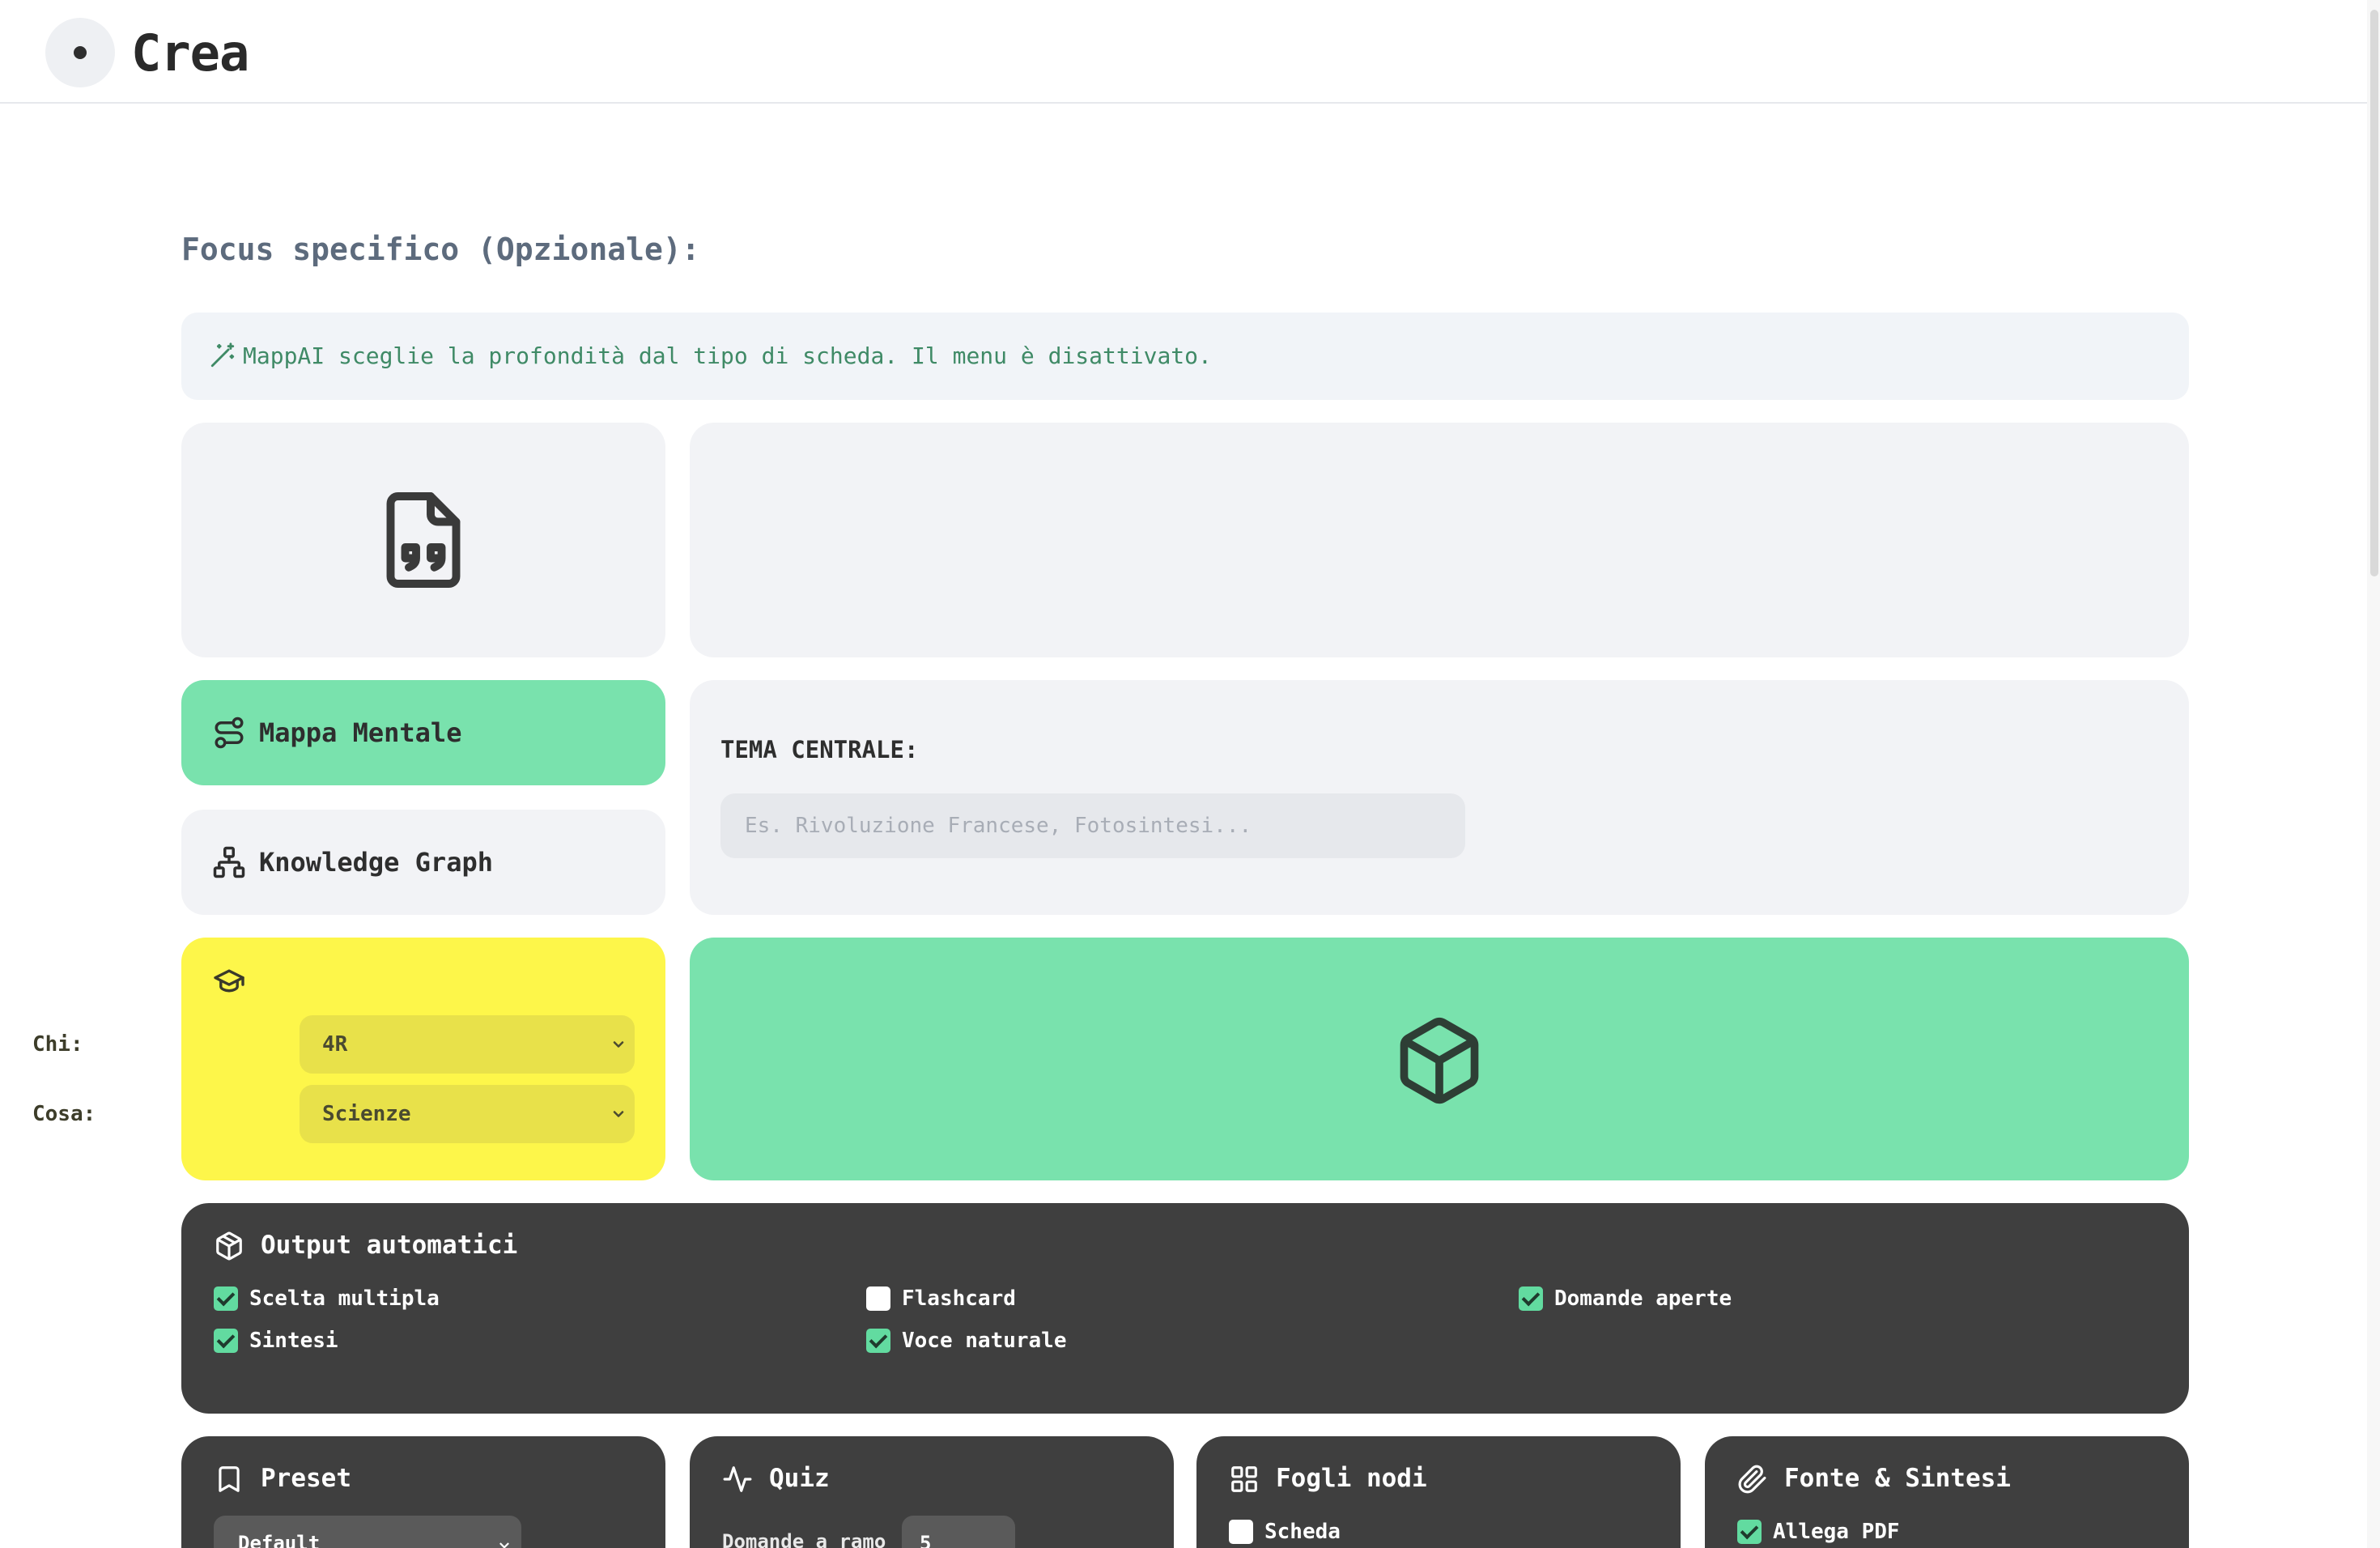 Image resolution: width=2380 pixels, height=1548 pixels. I want to click on magic-wand-icon, so click(223, 355).